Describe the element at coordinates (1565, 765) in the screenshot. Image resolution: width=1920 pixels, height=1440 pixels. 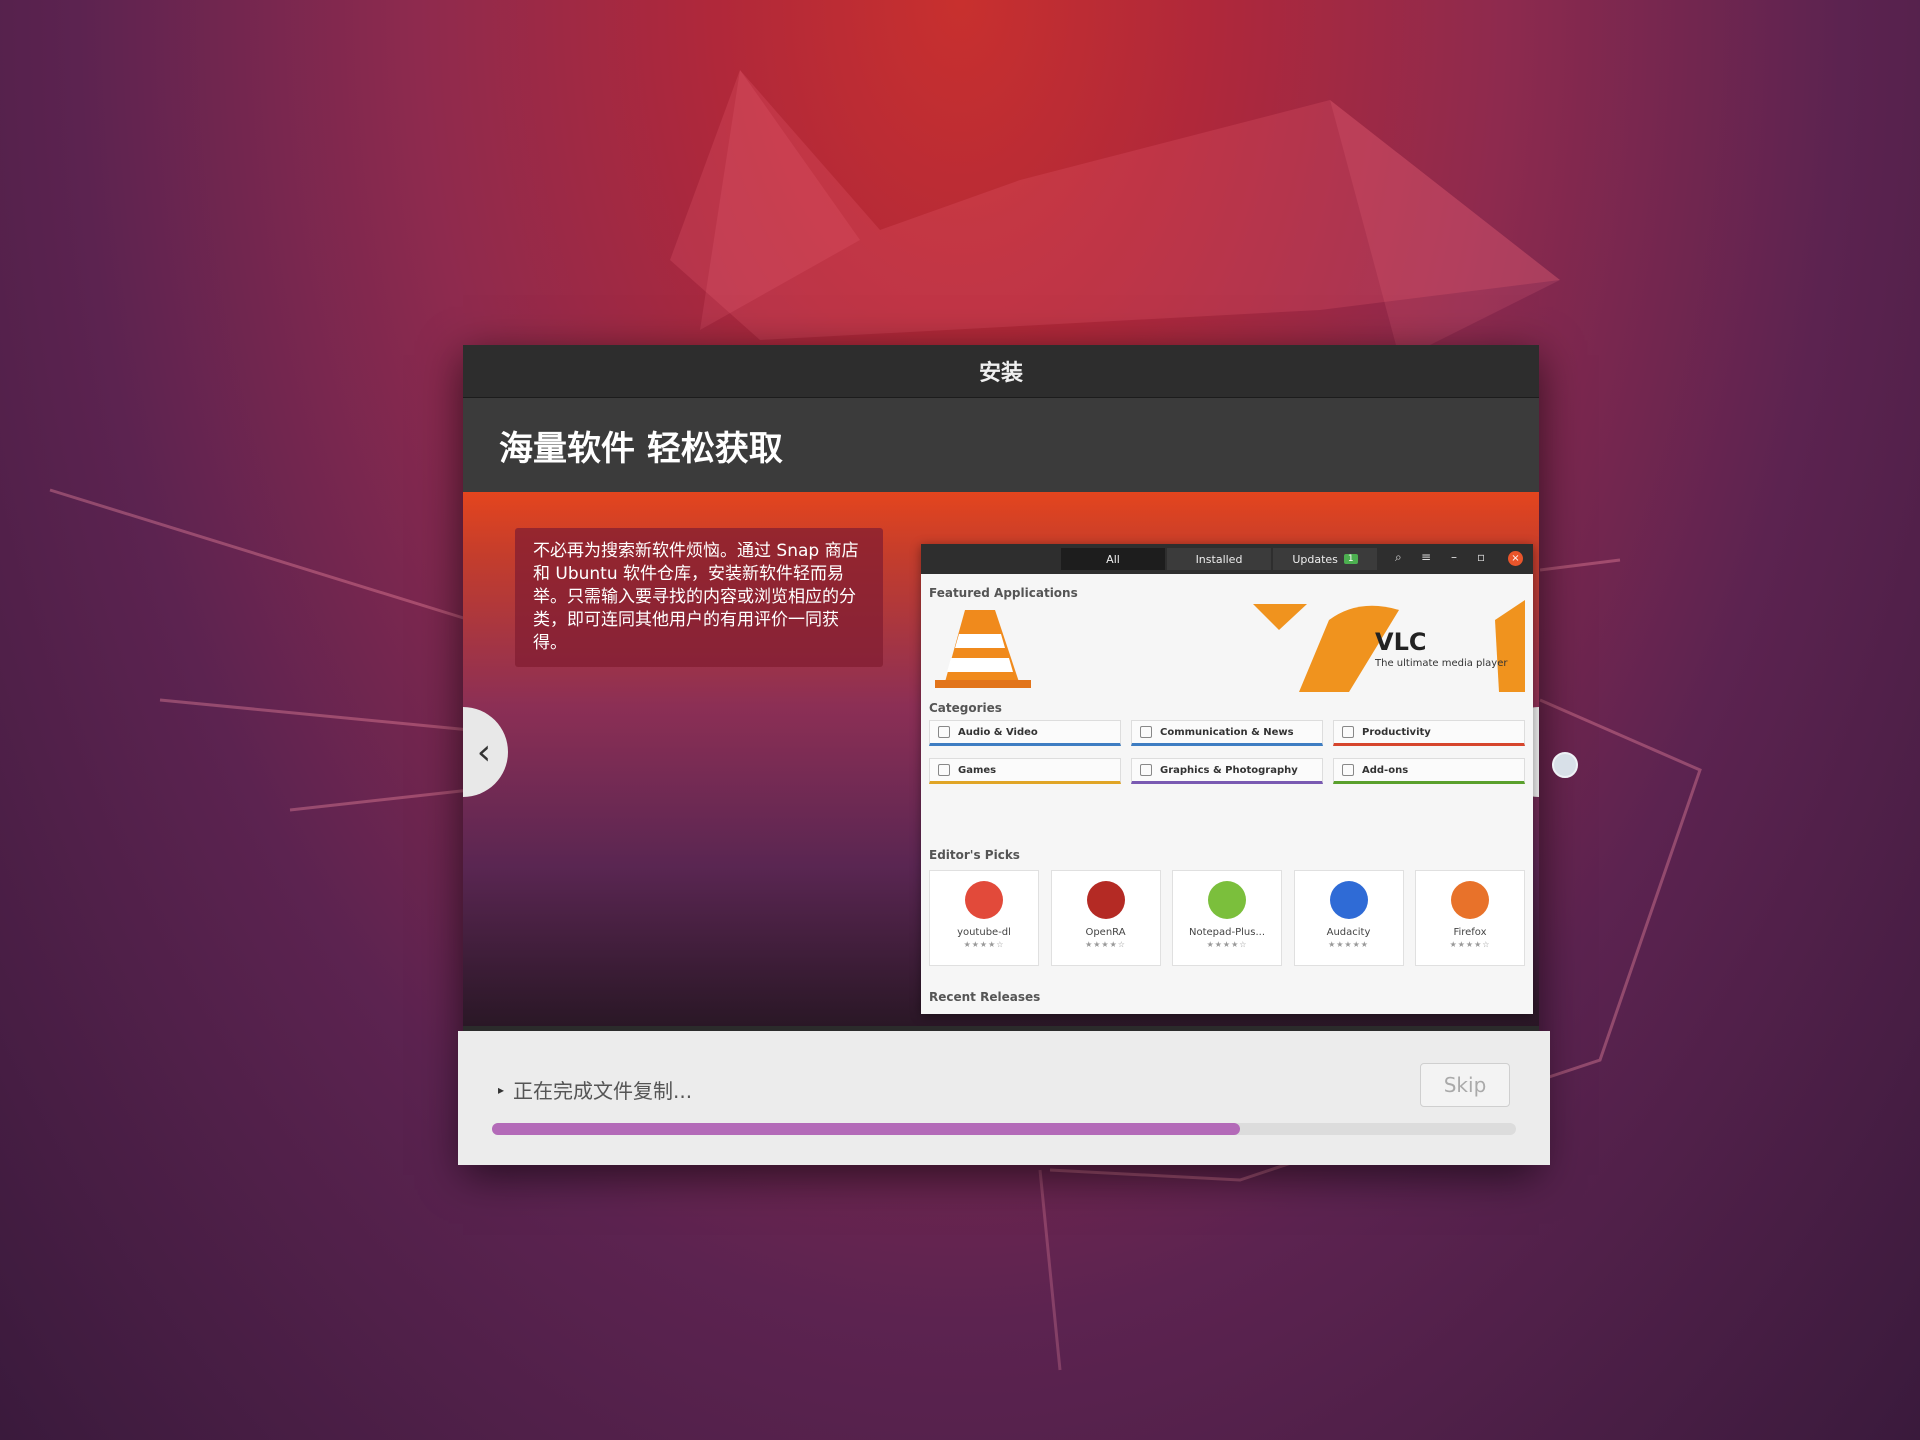
I see `desktop-status-icon` at that location.